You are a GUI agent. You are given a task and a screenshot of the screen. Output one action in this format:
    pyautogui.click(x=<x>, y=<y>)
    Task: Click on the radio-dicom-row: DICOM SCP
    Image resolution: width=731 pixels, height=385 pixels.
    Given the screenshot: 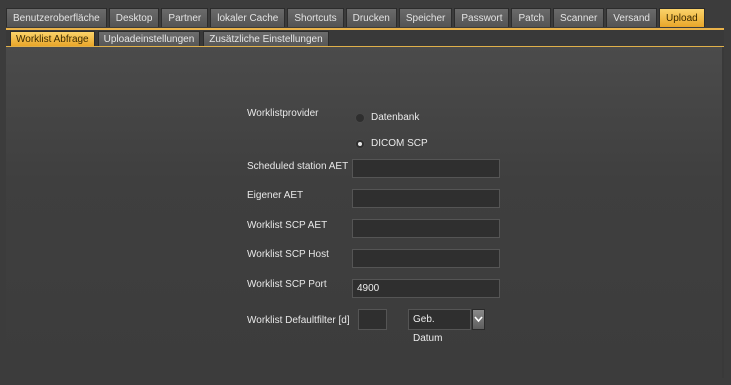 What is the action you would take?
    pyautogui.click(x=391, y=143)
    